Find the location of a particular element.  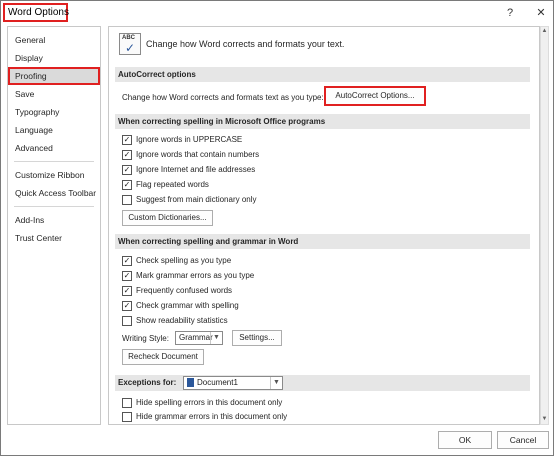

option-label: Mark grammar errors as you type is located at coordinates (195, 275).